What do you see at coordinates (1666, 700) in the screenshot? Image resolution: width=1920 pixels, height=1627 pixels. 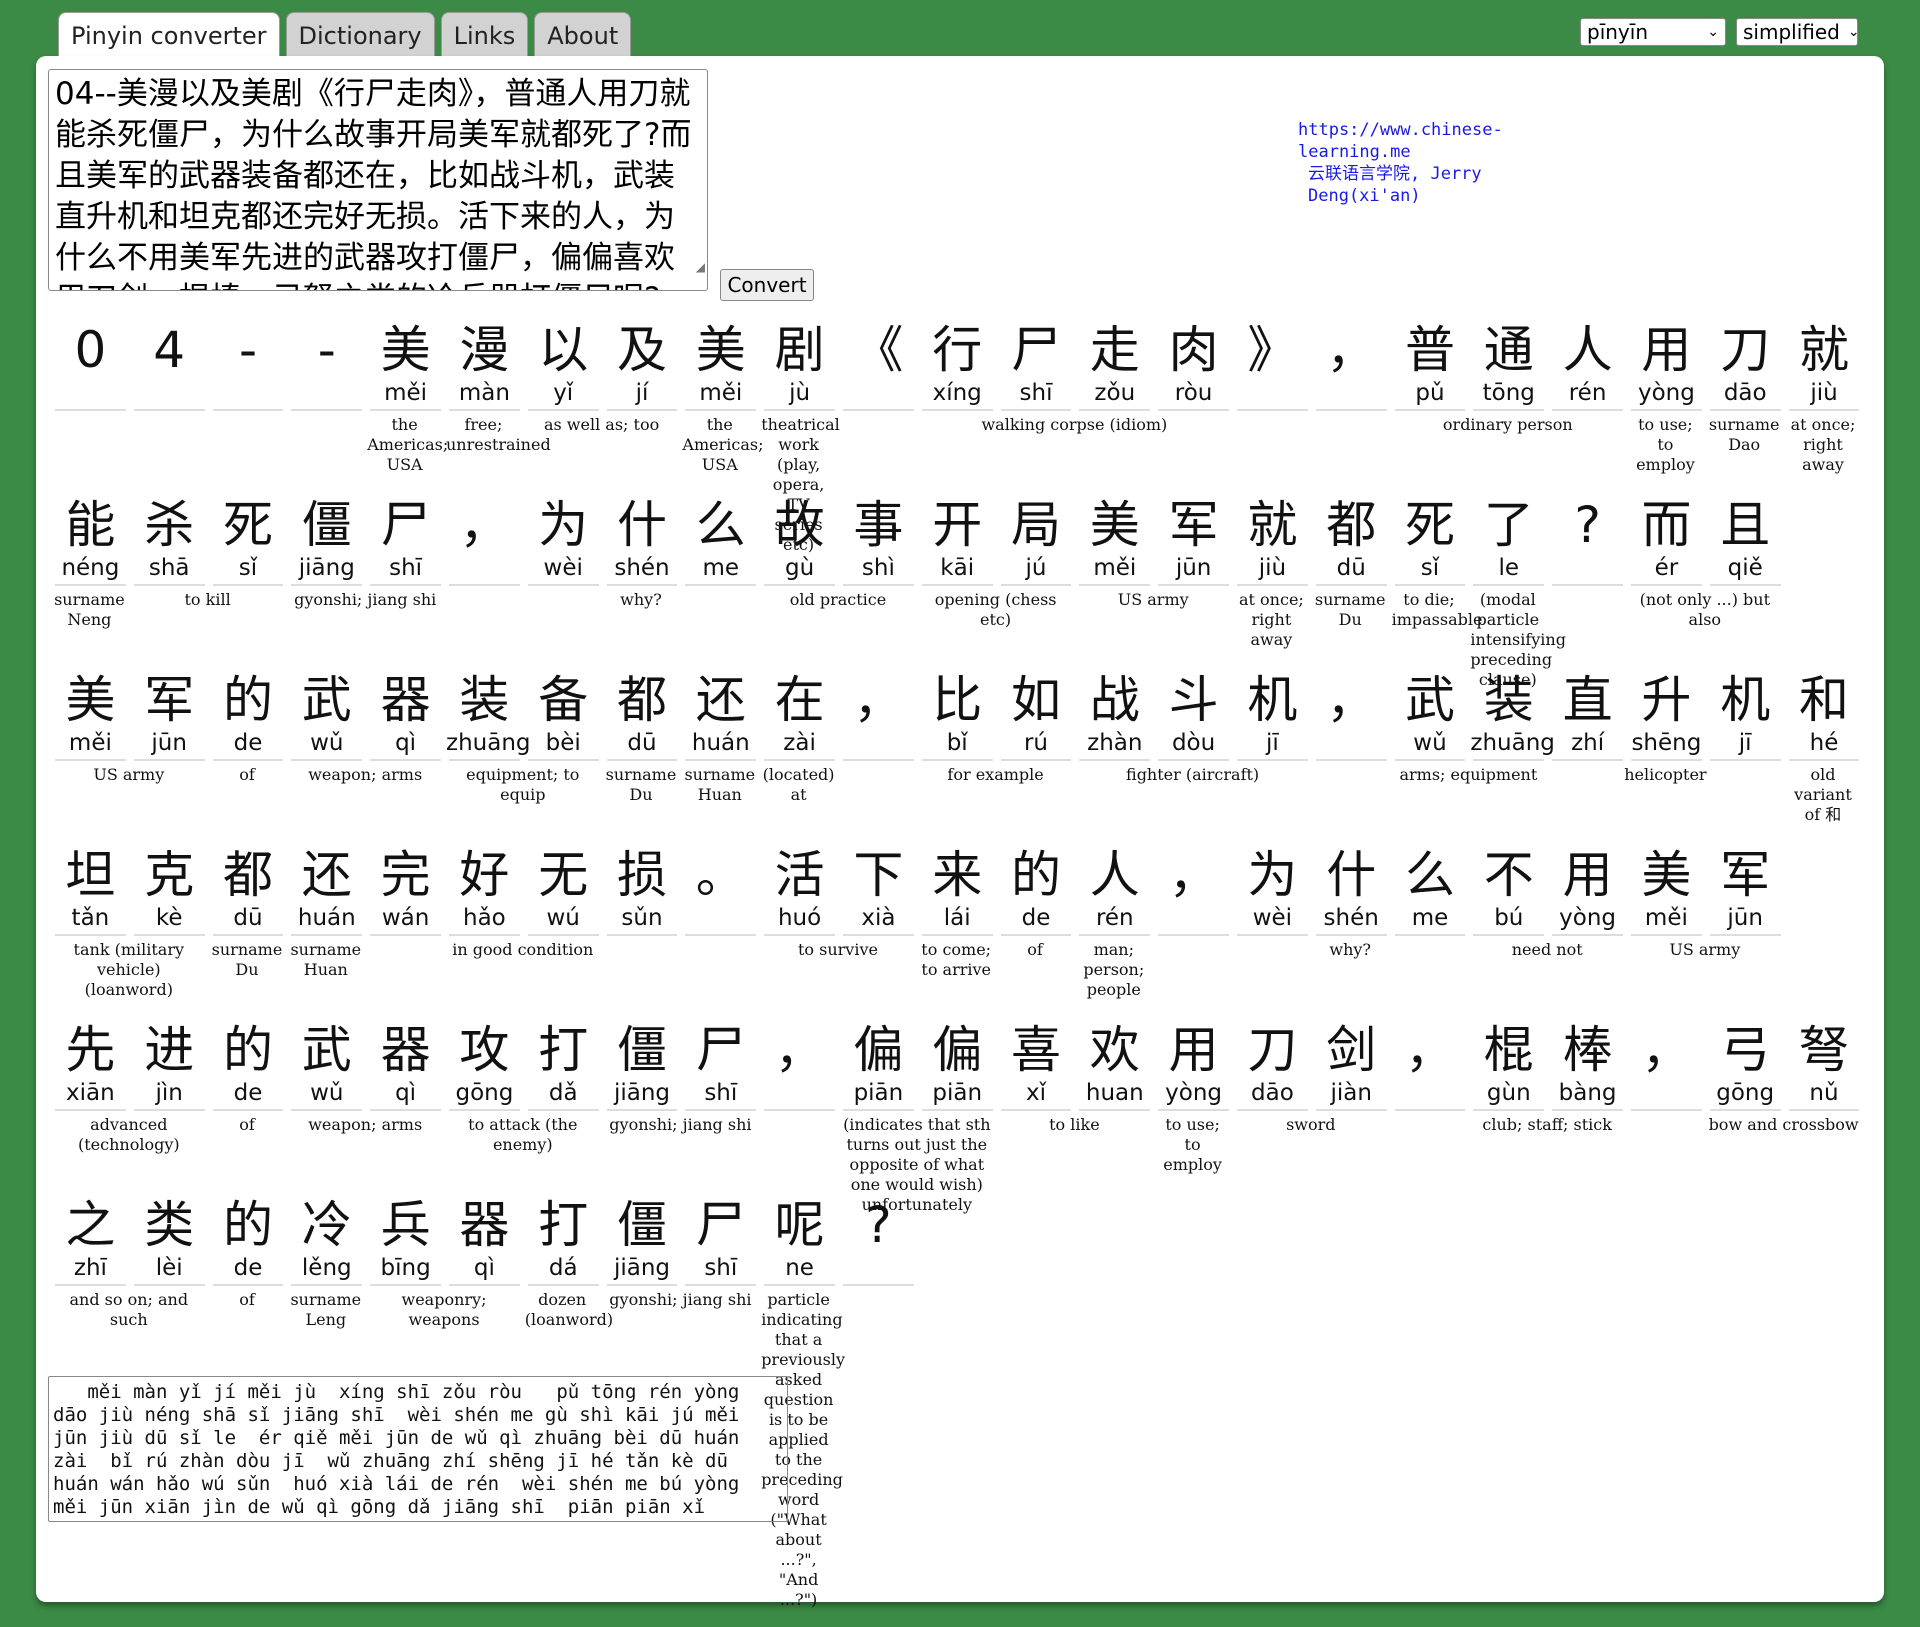 I see `hanzi-char: 升` at bounding box center [1666, 700].